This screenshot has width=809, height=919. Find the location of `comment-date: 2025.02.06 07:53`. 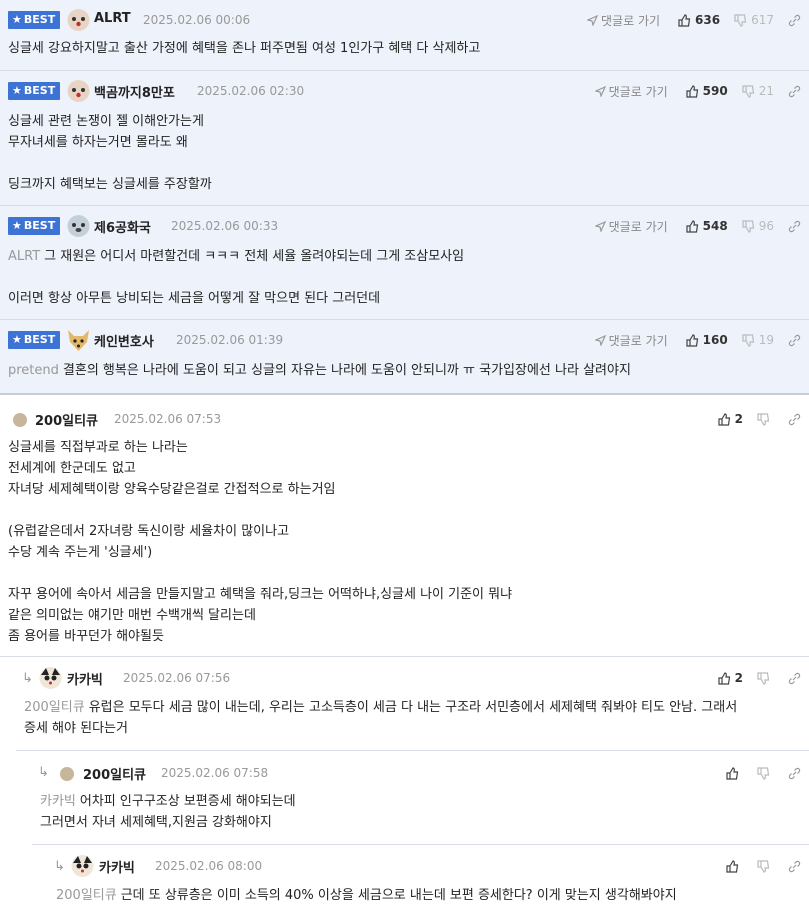

comment-date: 2025.02.06 07:53 is located at coordinates (168, 419).